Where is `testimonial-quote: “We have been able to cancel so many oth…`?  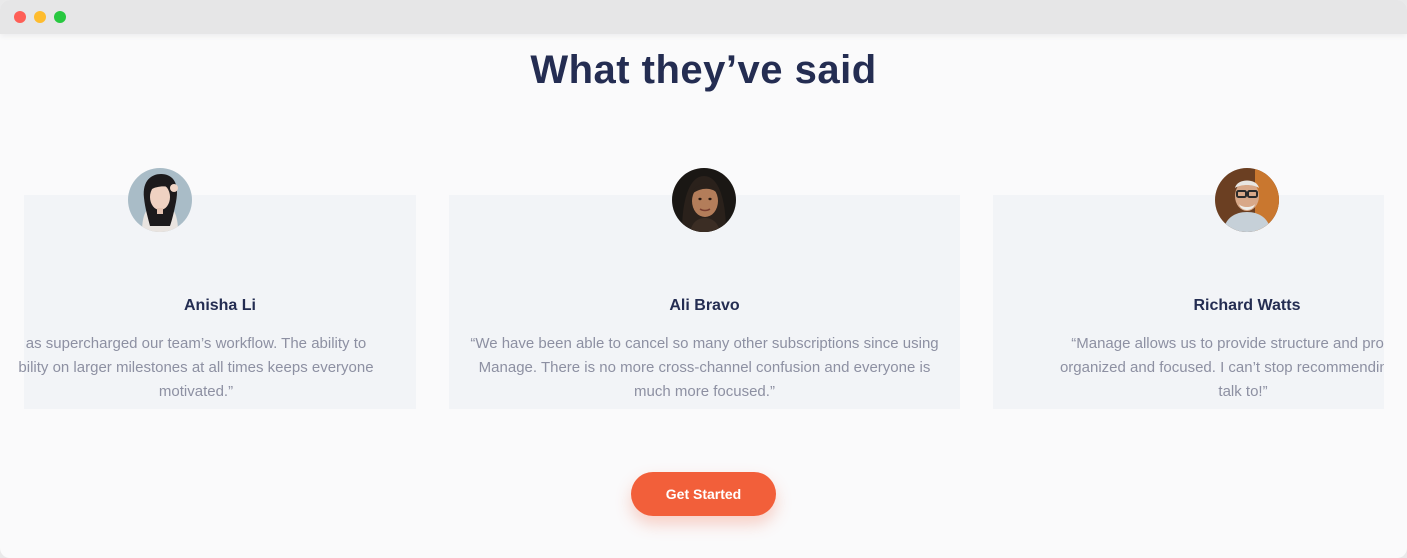 testimonial-quote: “We have been able to cancel so many oth… is located at coordinates (704, 368).